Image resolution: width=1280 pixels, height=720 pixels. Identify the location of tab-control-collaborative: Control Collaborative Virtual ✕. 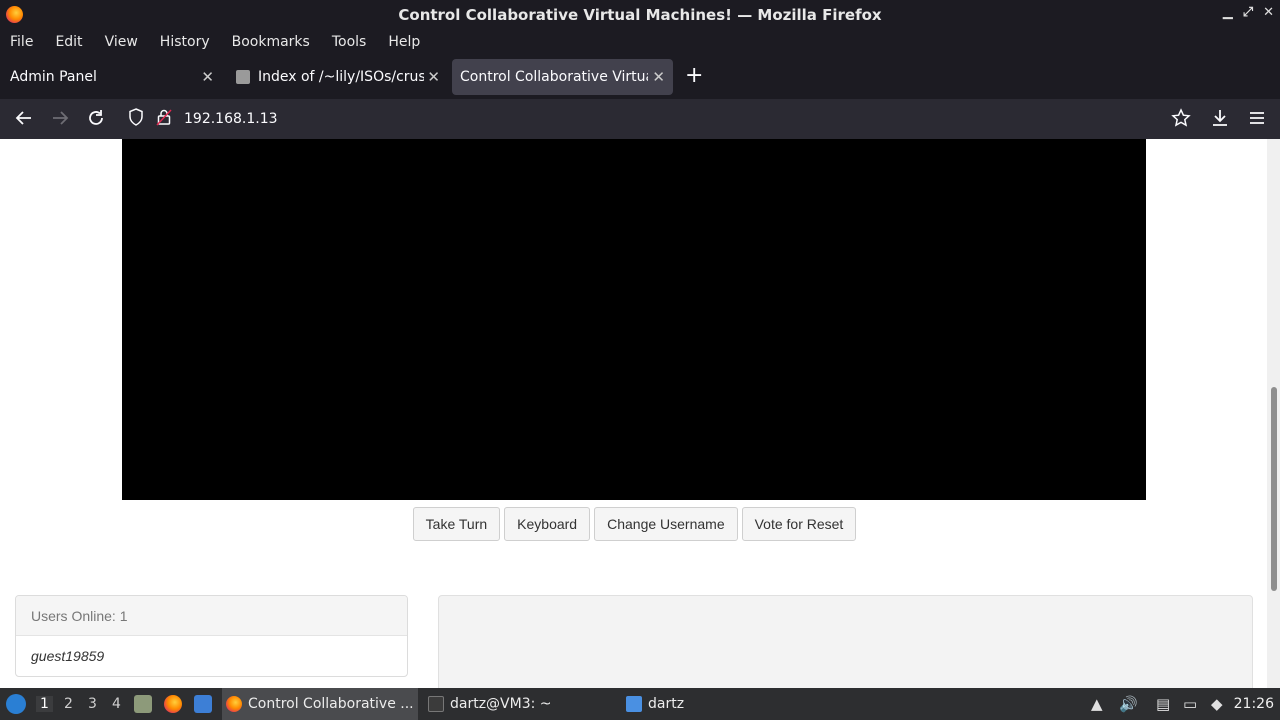
(562, 77).